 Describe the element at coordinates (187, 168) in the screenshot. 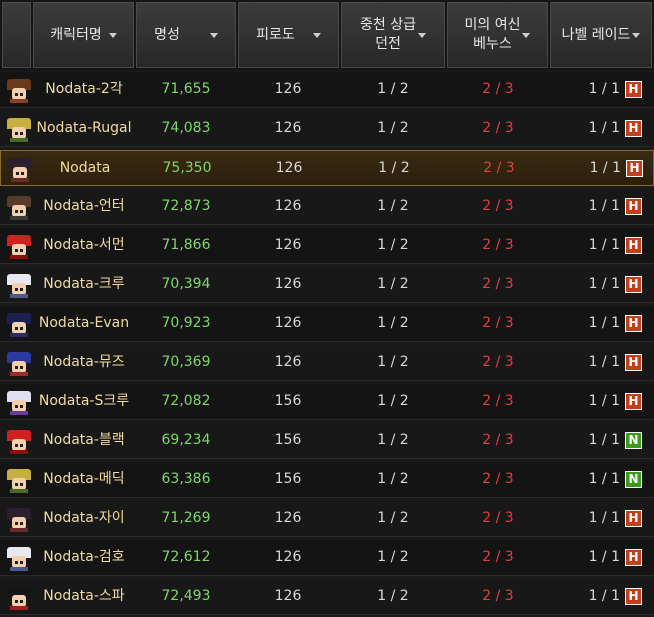

I see `fame-value: 75,350` at that location.